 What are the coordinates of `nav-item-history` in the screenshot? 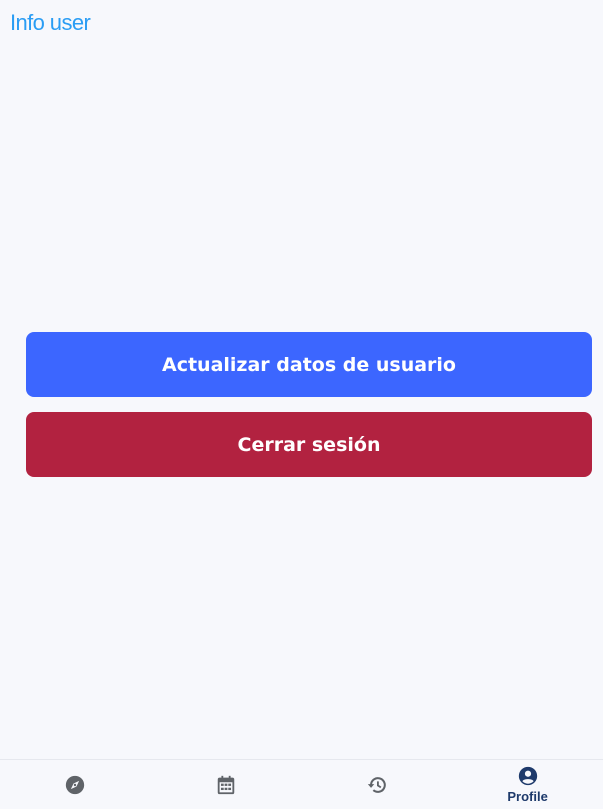 It's located at (377, 784).